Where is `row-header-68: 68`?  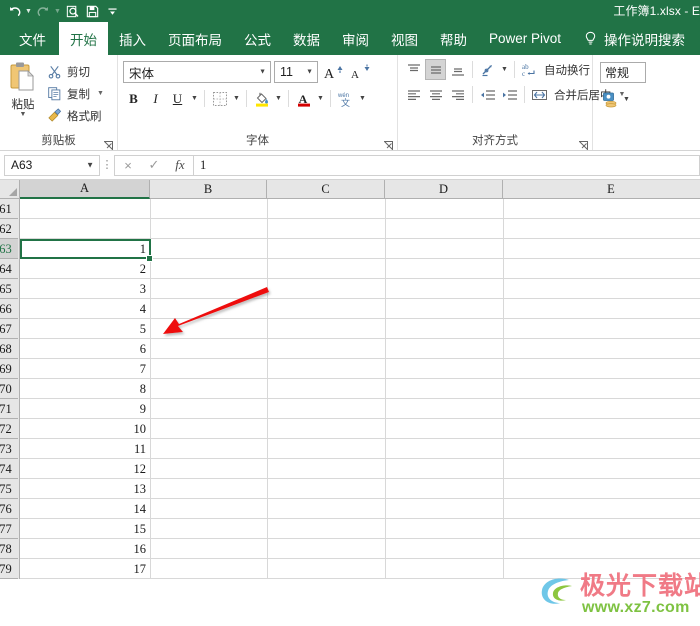 row-header-68: 68 is located at coordinates (9, 349).